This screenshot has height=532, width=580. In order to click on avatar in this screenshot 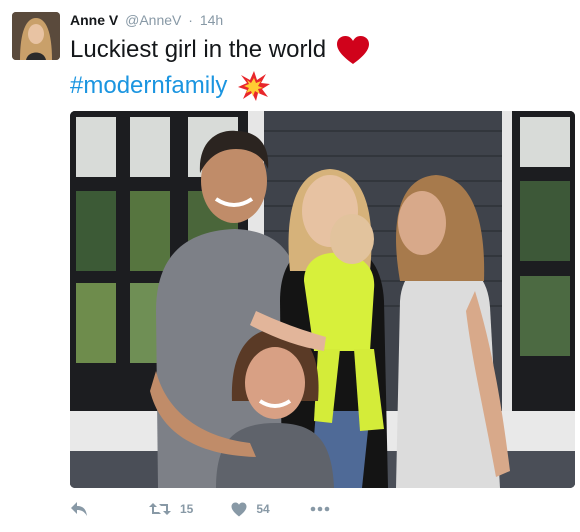, I will do `click(36, 36)`.